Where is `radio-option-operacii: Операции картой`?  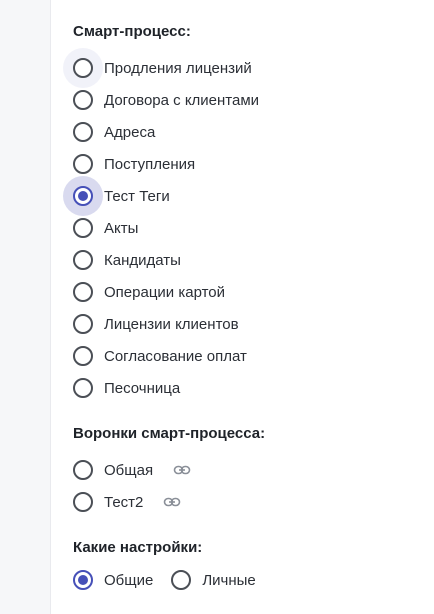 radio-option-operacii: Операции картой is located at coordinates (149, 292).